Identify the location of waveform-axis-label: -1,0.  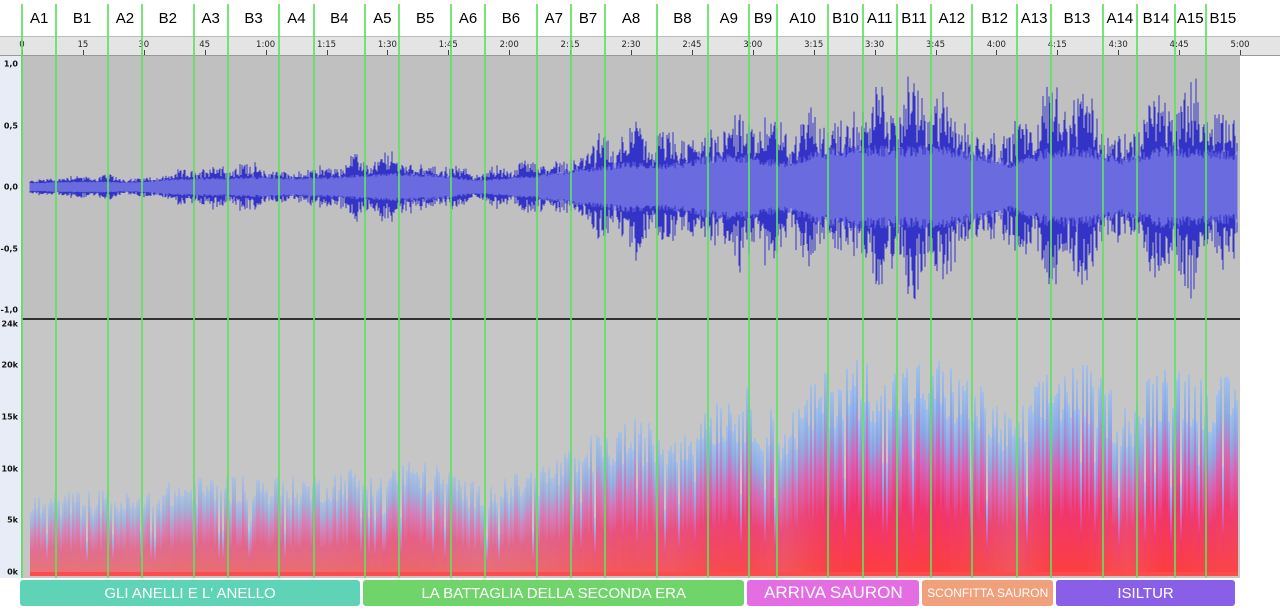
(9, 310).